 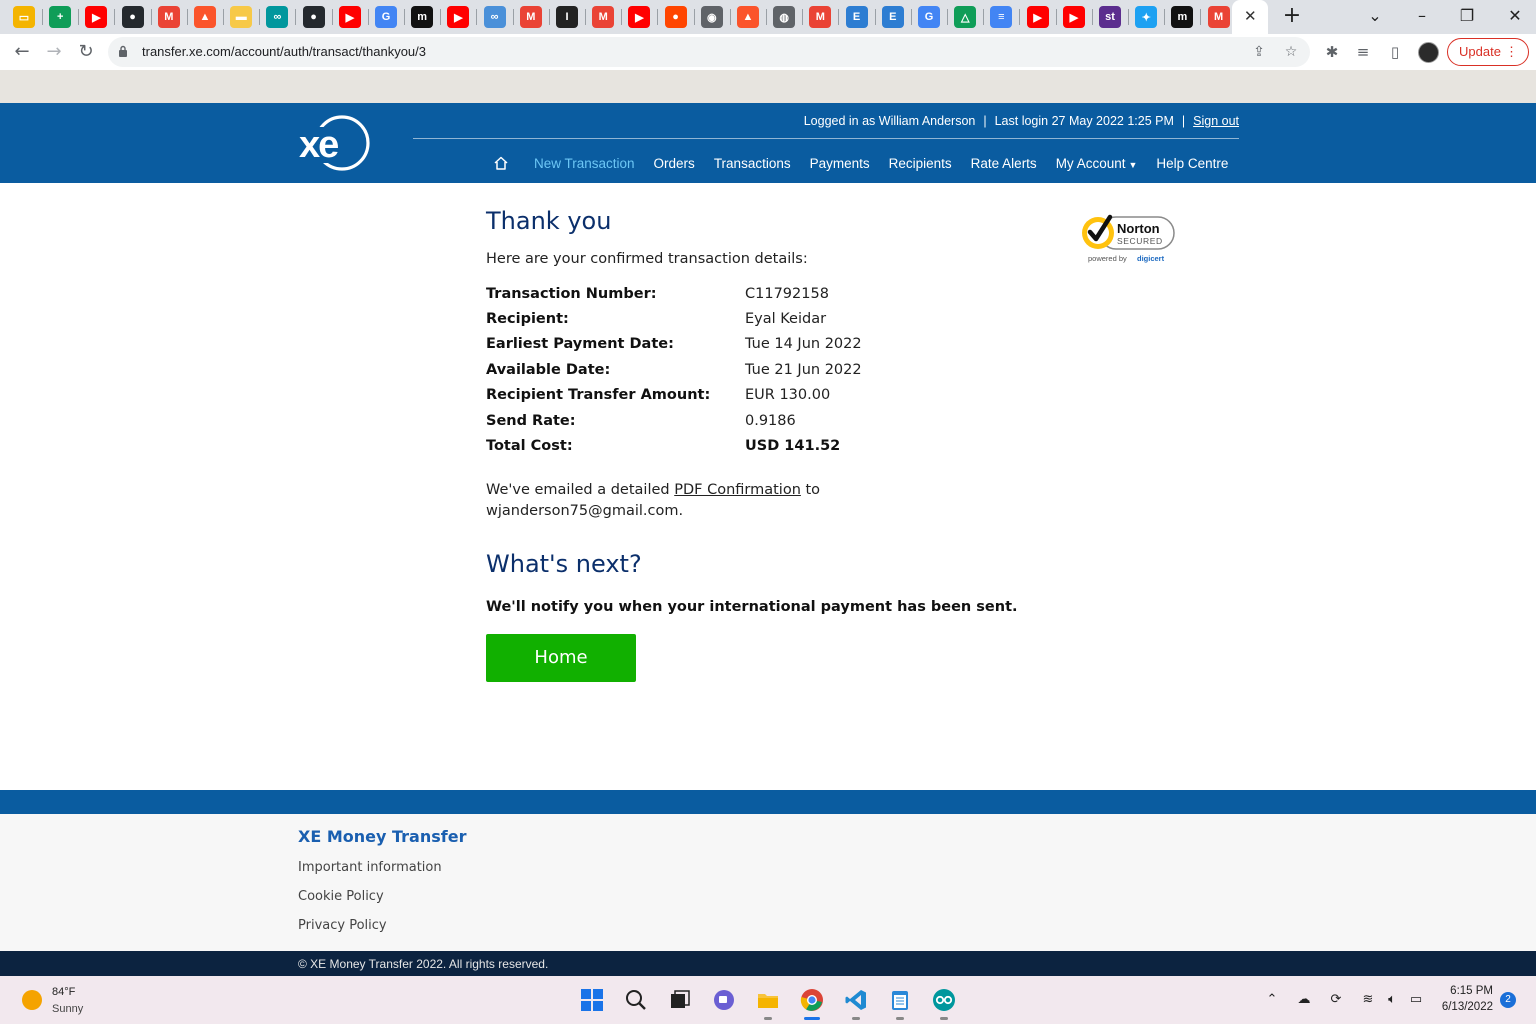 What do you see at coordinates (675, 17) in the screenshot?
I see `reddit-icon: ●` at bounding box center [675, 17].